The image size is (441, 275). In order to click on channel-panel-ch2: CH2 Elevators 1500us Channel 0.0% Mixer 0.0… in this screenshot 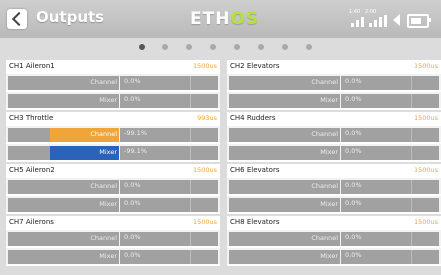, I will do `click(334, 85)`.